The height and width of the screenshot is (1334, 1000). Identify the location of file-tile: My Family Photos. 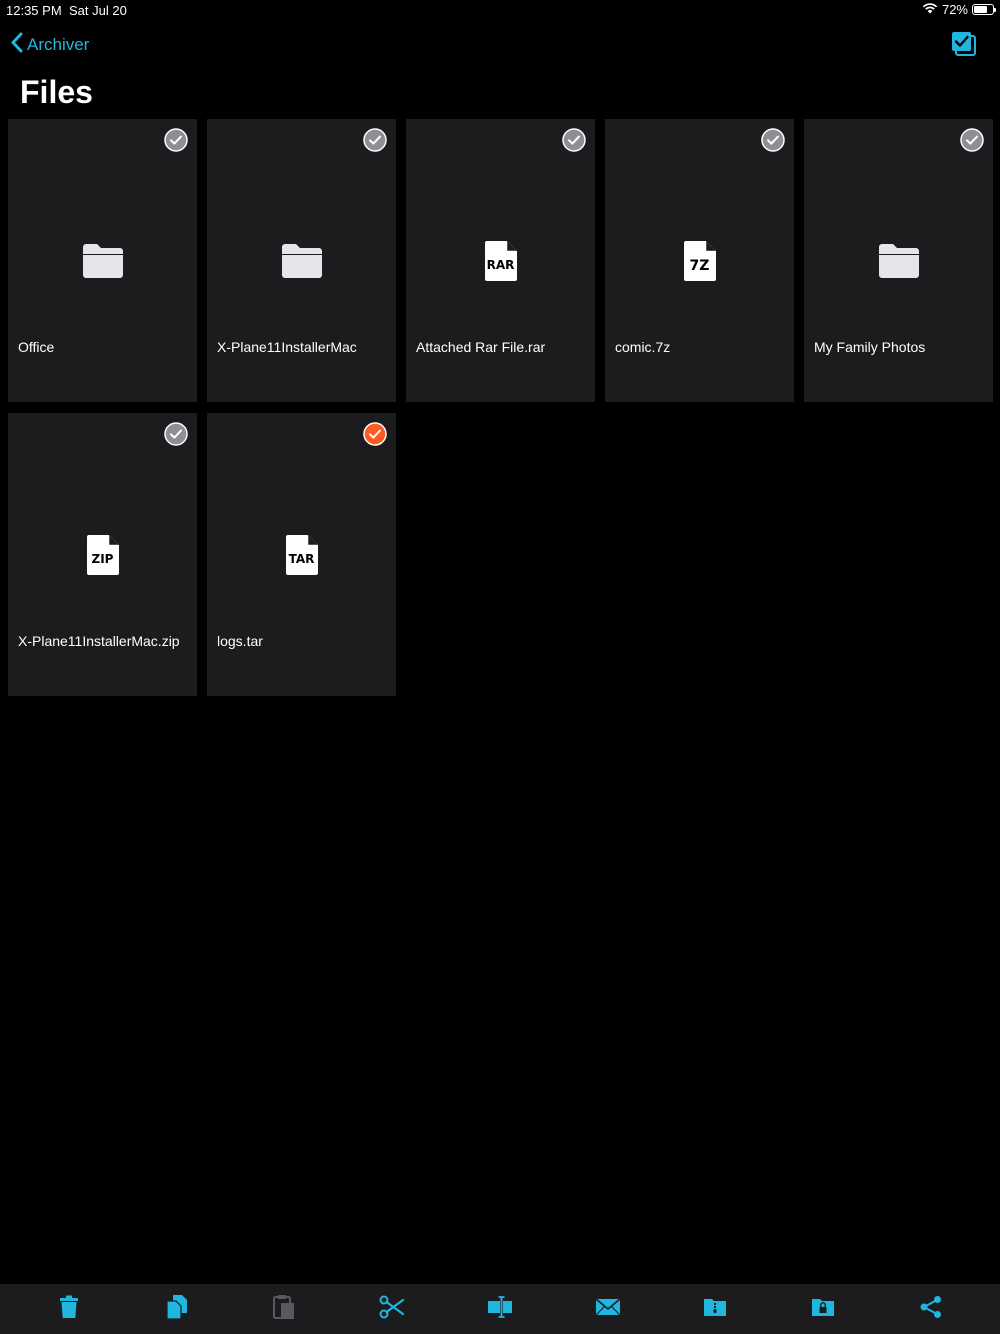
(898, 260).